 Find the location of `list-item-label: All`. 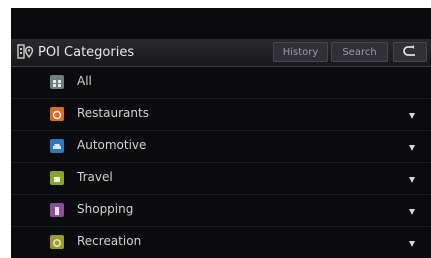

list-item-label: All is located at coordinates (84, 81).